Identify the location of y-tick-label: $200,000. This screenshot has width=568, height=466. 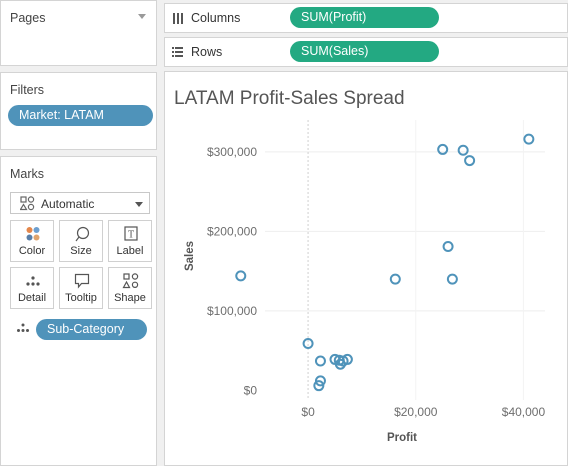
(232, 231).